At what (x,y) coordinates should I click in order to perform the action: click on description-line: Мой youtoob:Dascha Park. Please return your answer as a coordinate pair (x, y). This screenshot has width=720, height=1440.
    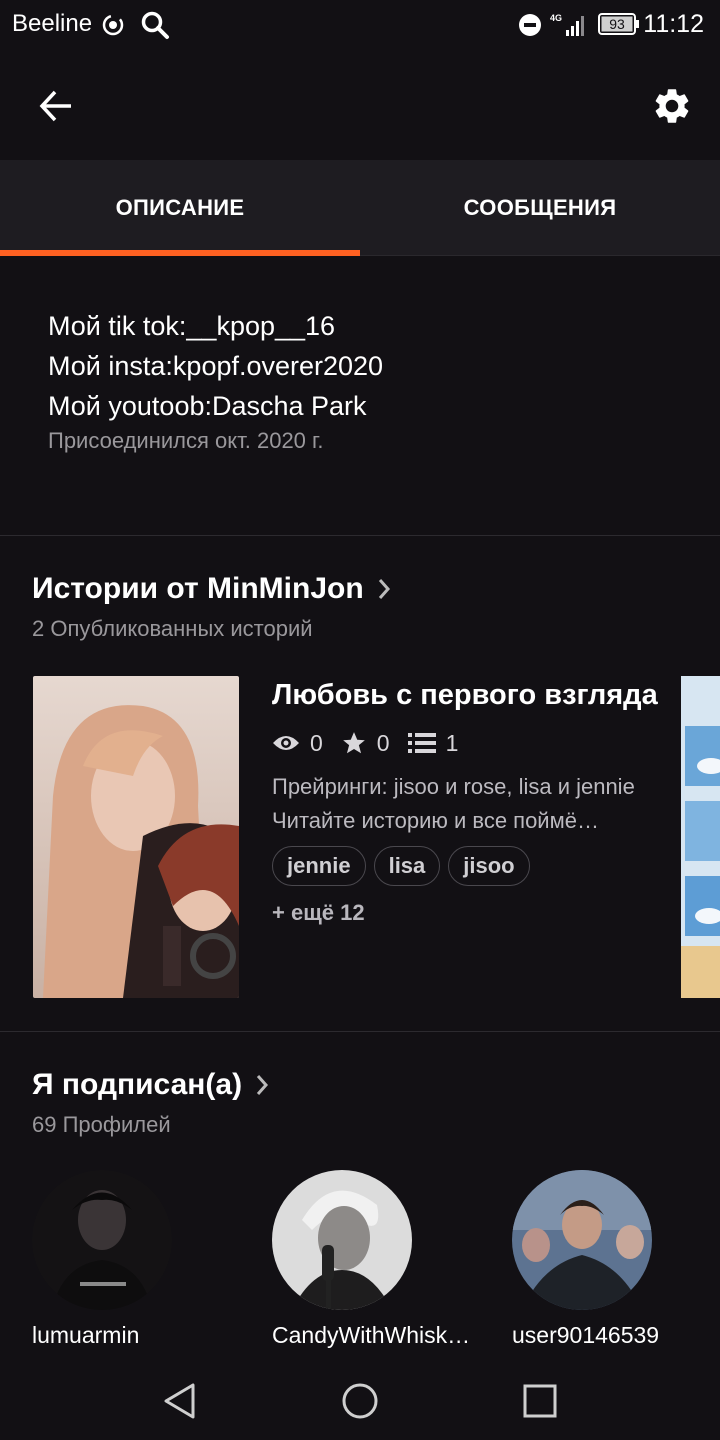
    Looking at the image, I should click on (207, 406).